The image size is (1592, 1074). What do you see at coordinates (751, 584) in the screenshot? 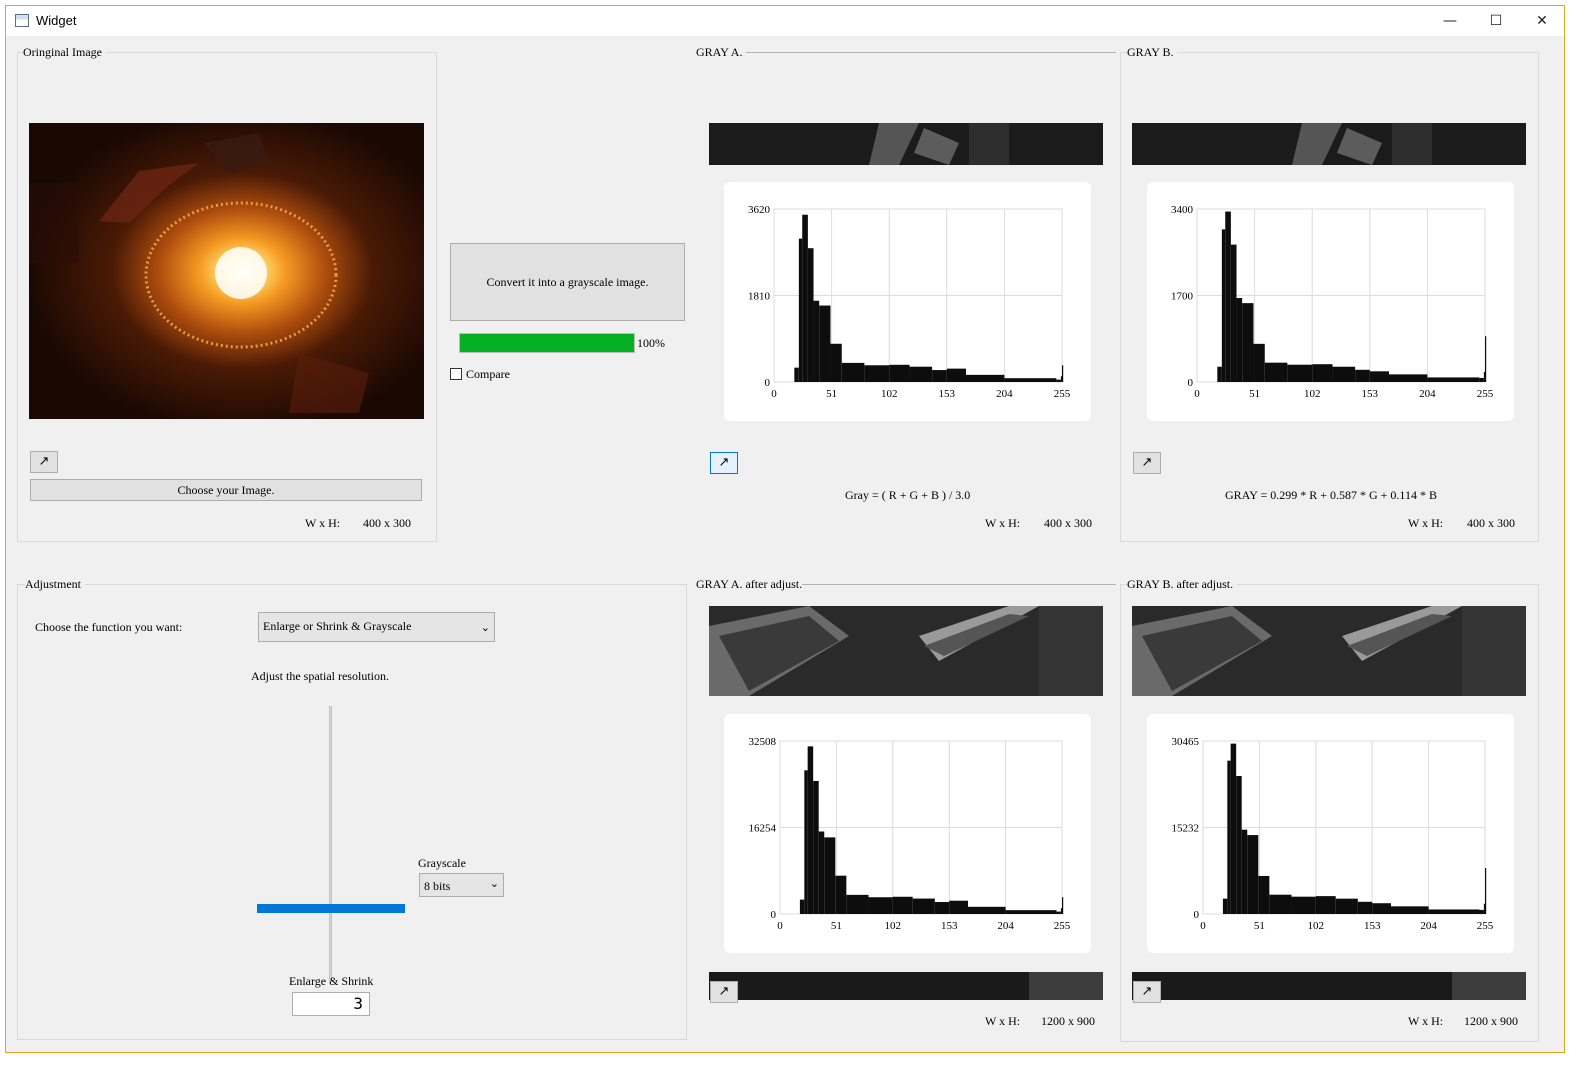
I see `gray-a-adj-label: GRAY A. after adjust.` at bounding box center [751, 584].